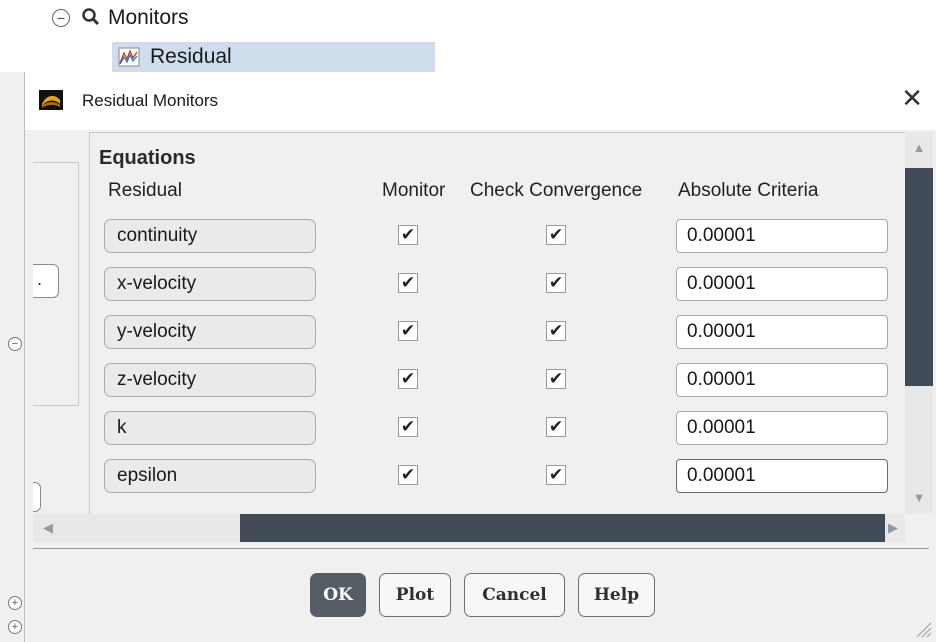 The width and height of the screenshot is (936, 642). What do you see at coordinates (481, 548) in the screenshot?
I see `divider` at bounding box center [481, 548].